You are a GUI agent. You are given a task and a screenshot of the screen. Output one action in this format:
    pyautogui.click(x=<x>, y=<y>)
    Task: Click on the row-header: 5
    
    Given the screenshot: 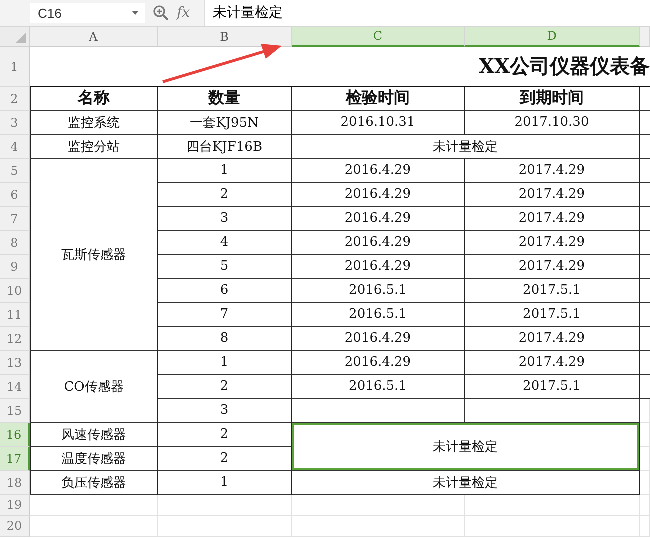 What is the action you would take?
    pyautogui.click(x=15, y=171)
    